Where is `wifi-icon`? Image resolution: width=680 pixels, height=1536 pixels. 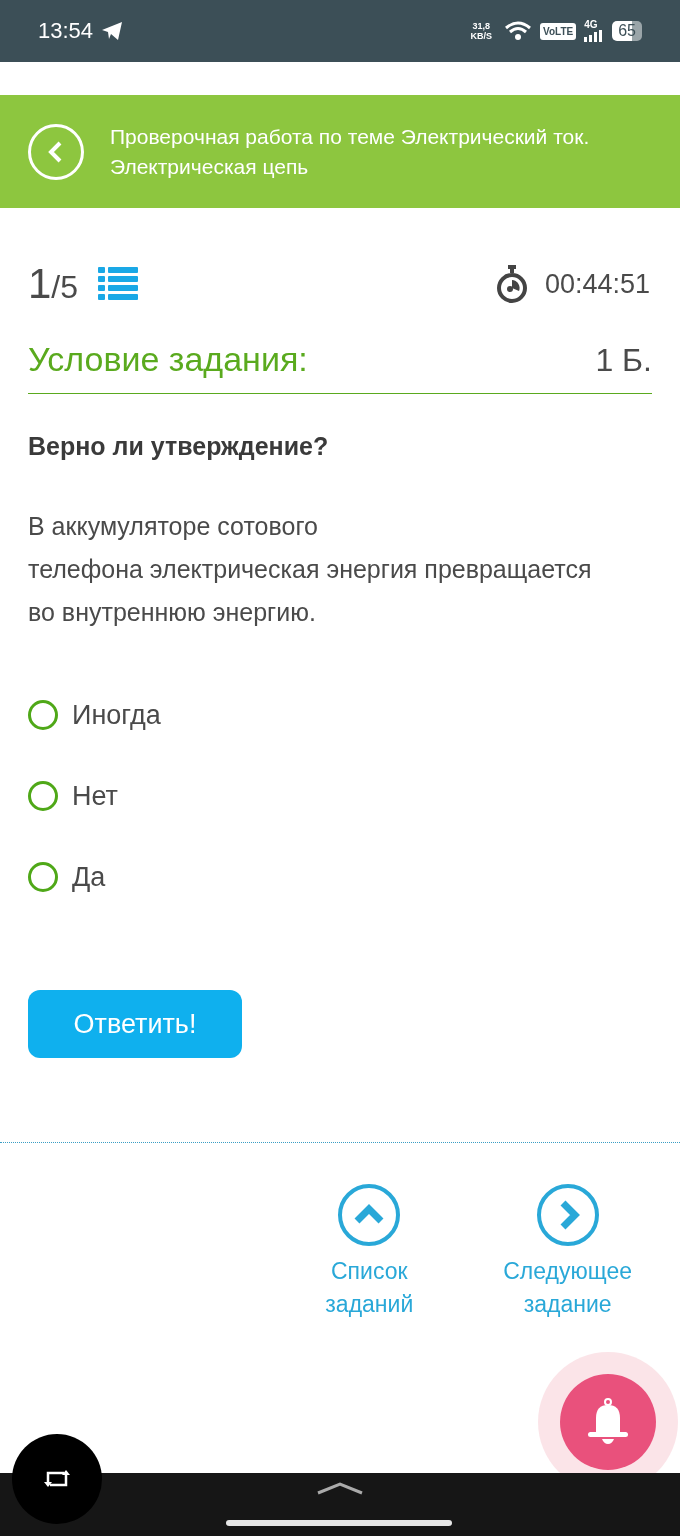
wifi-icon is located at coordinates (518, 31).